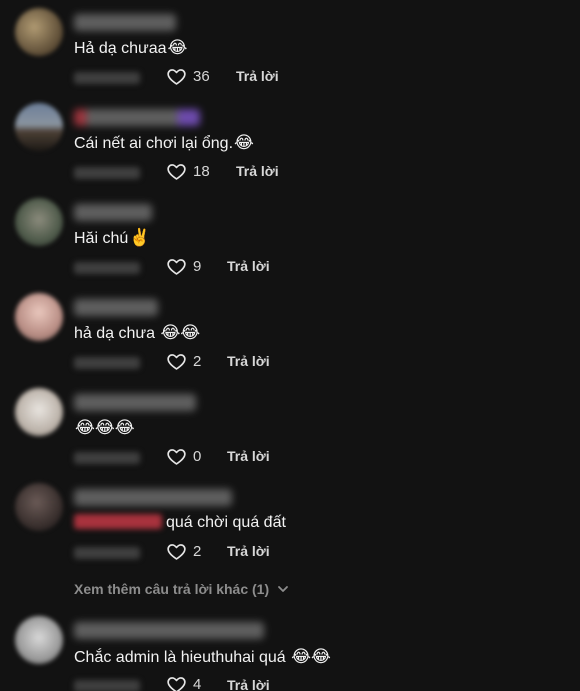 This screenshot has width=580, height=691. I want to click on comment-text-body: Cái nết ai chơi lại ổng., so click(154, 143).